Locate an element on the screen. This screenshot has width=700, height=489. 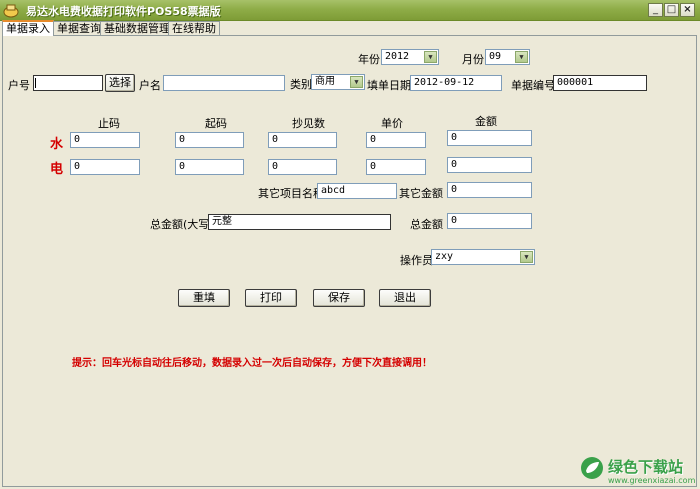
water-label: 水 is located at coordinates (57, 144).